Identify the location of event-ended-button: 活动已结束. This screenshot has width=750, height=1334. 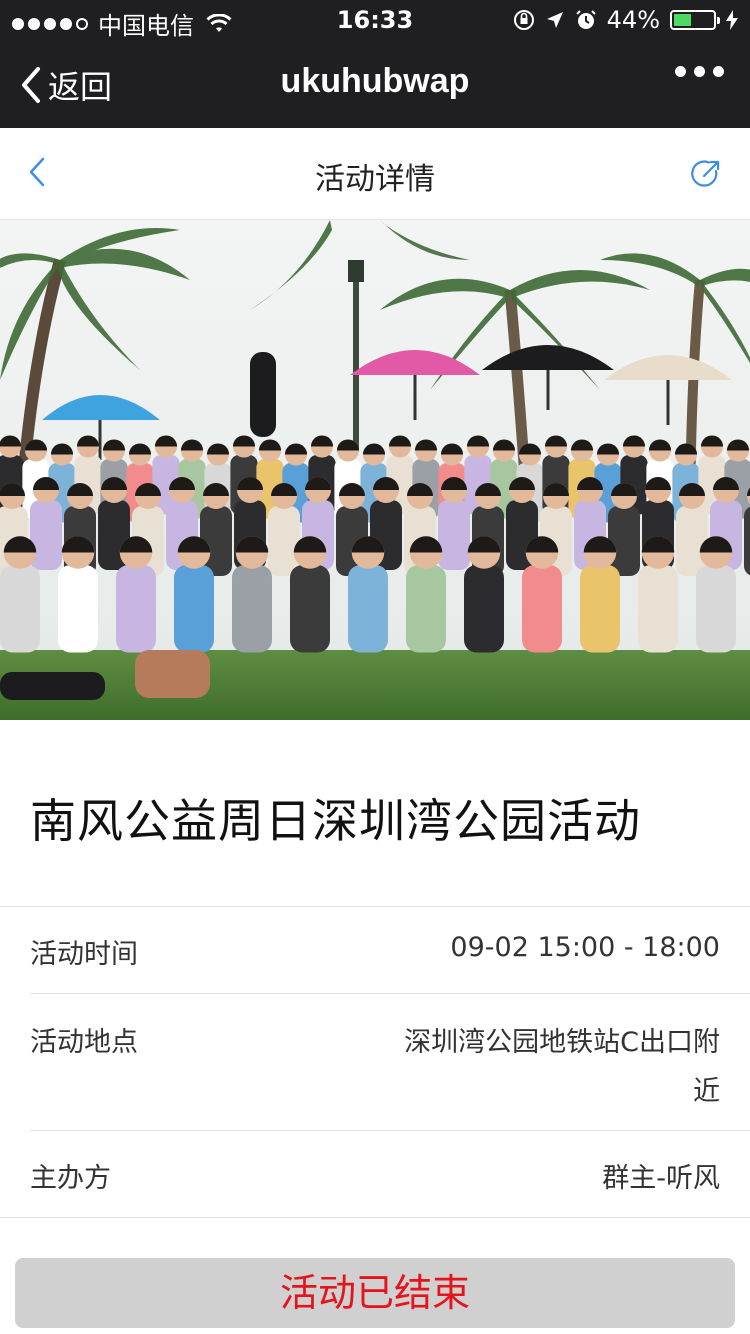
(375, 1293).